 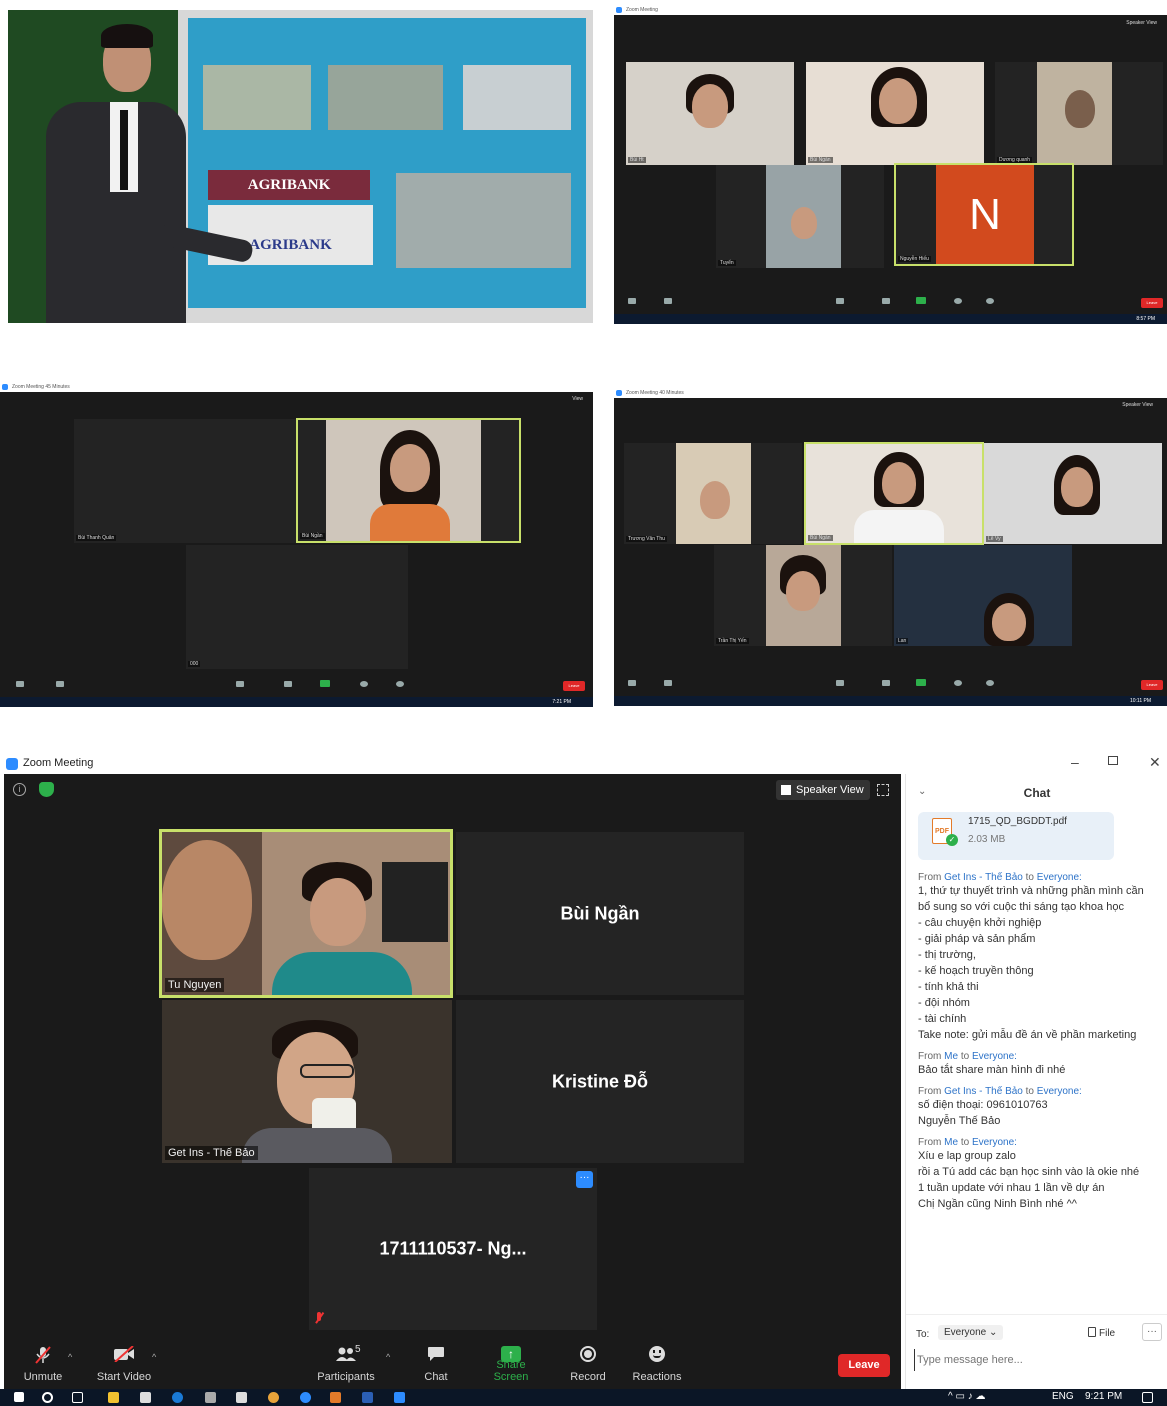 I want to click on chrome-icon, so click(x=273, y=1397).